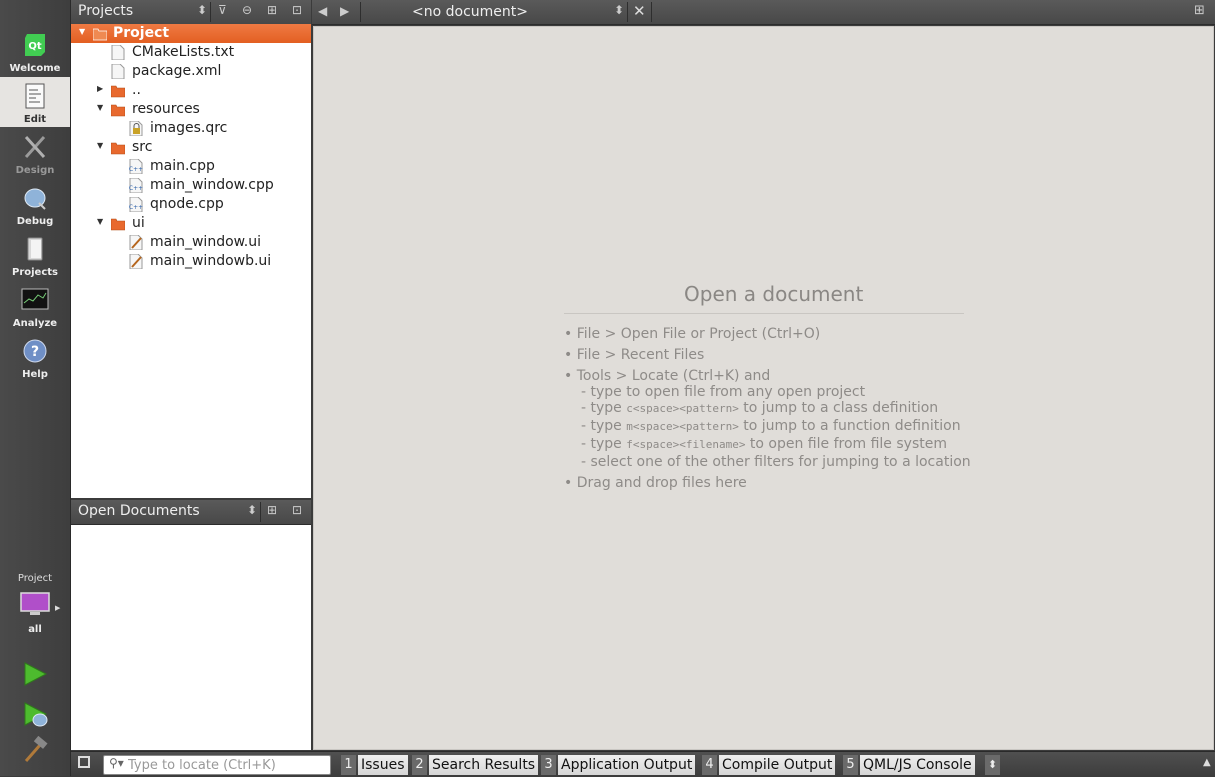  I want to click on tree-item-main-window-cpp: C++ main_window.cpp, so click(191, 185).